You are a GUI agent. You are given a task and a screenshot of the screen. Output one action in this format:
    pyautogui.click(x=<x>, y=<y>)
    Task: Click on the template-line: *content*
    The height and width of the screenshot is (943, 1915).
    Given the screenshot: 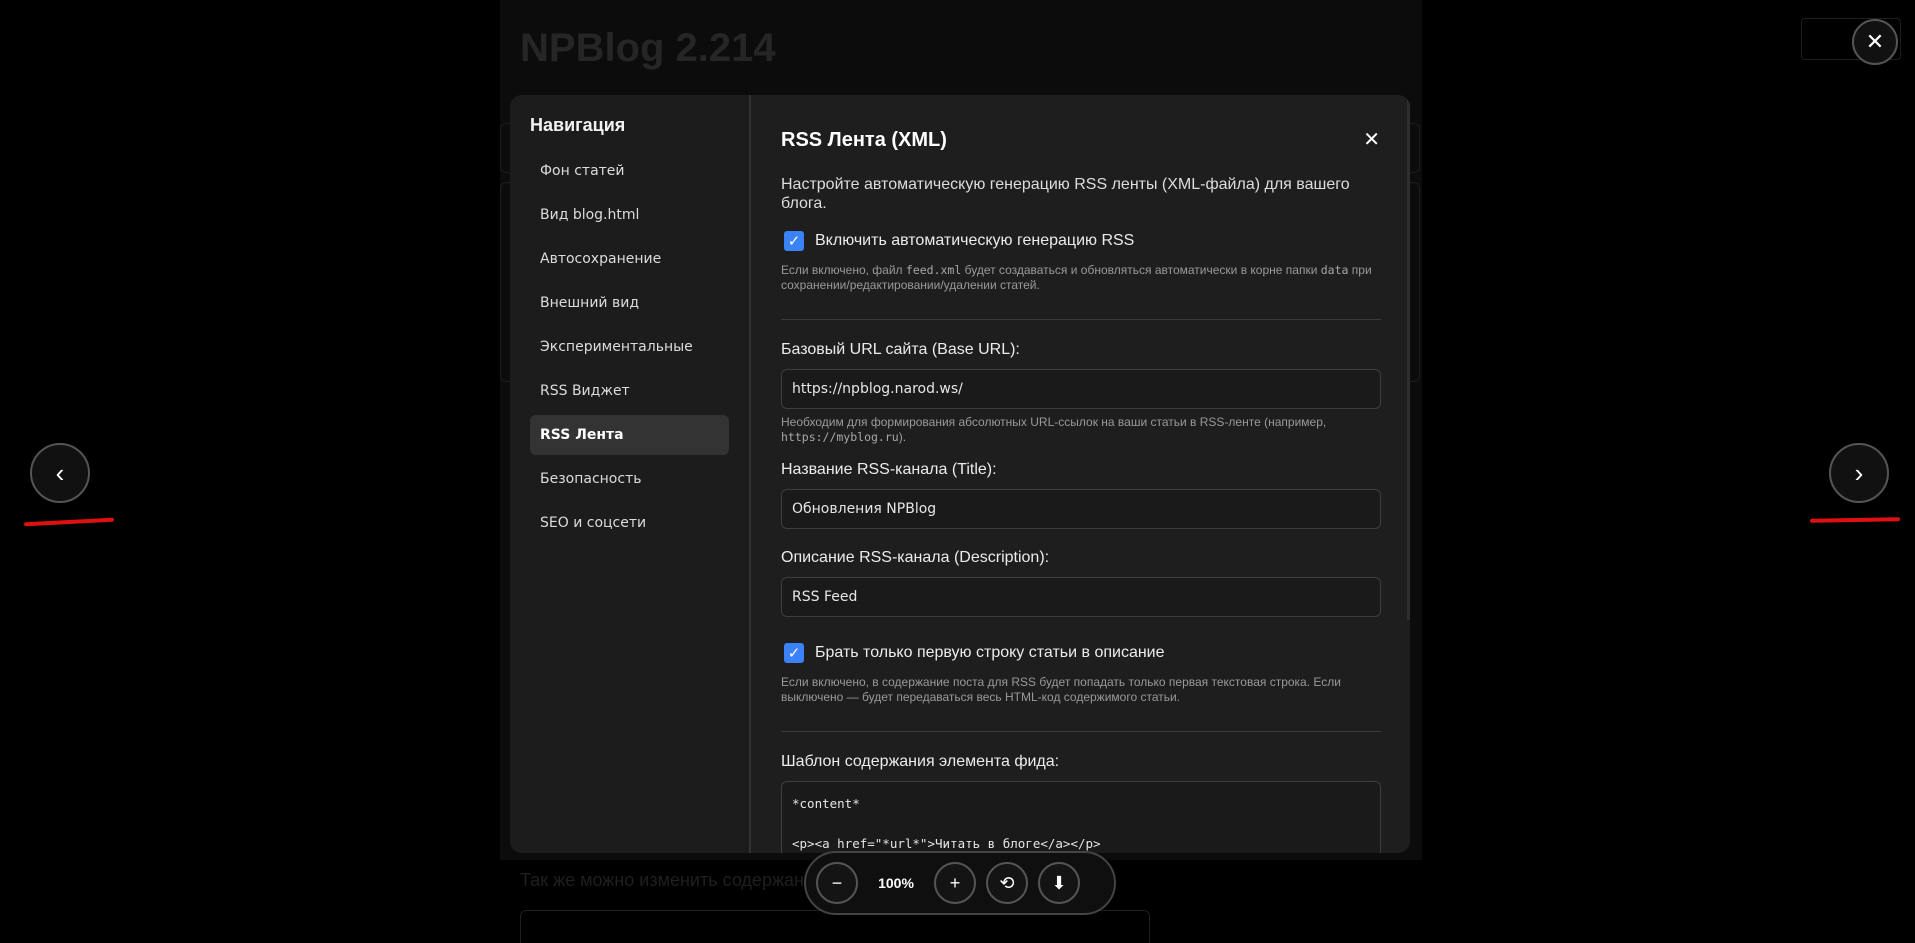 What is the action you would take?
    pyautogui.click(x=826, y=803)
    